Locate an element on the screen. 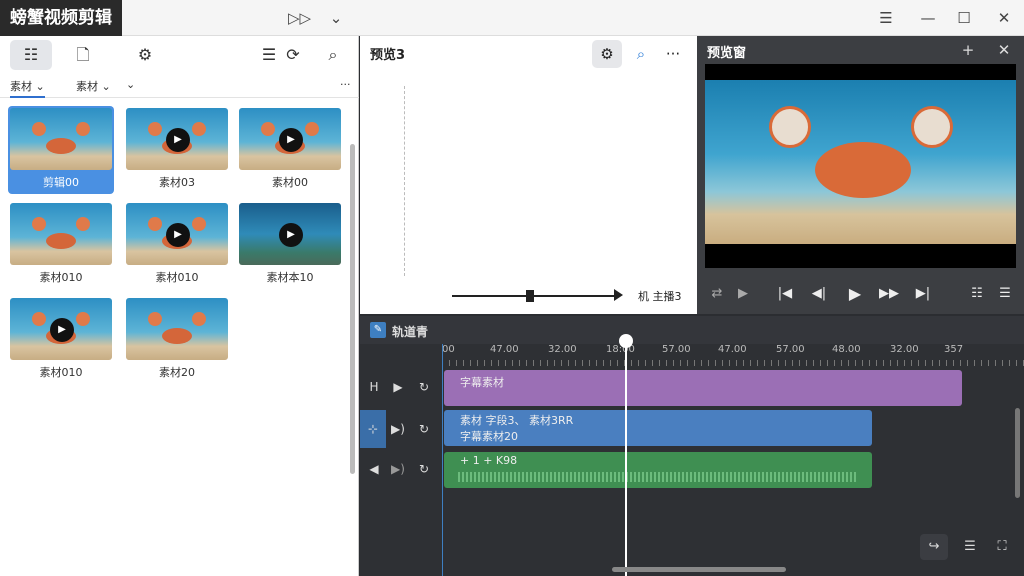 This screenshot has width=1024, height=576. media-toolbar: ☷ 🗋 ⚙ ☰ ⟳ ⌕ is located at coordinates (179, 54).